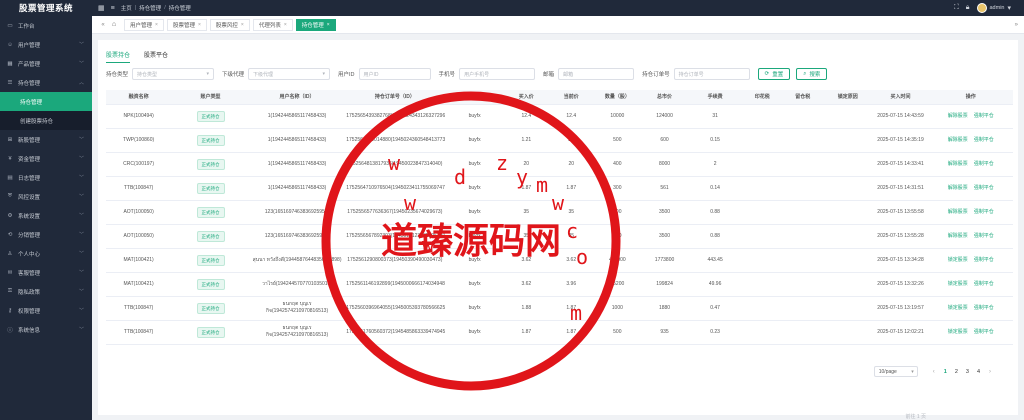 Image resolution: width=1024 pixels, height=420 pixels. I want to click on fullscreen-icon: ⛶, so click(956, 8).